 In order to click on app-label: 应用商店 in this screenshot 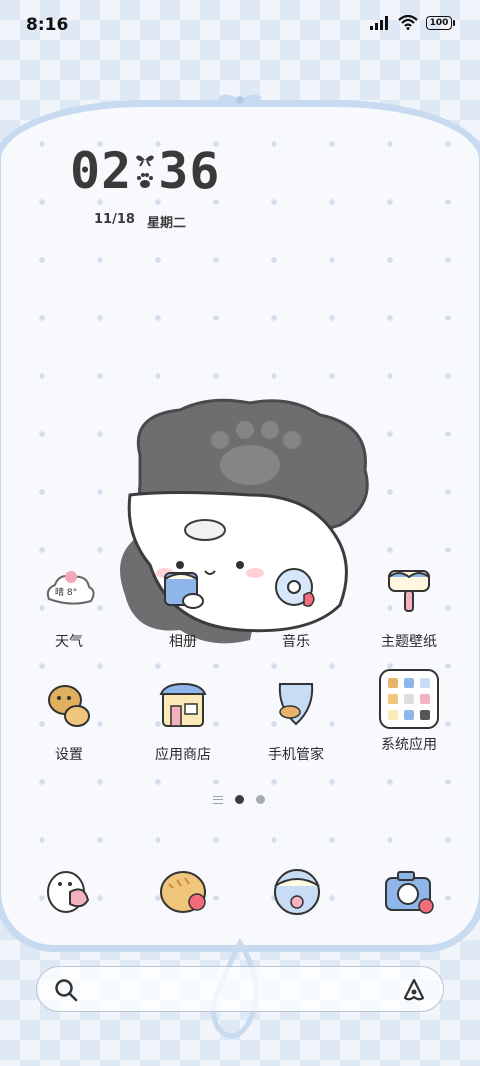, I will do `click(183, 755)`.